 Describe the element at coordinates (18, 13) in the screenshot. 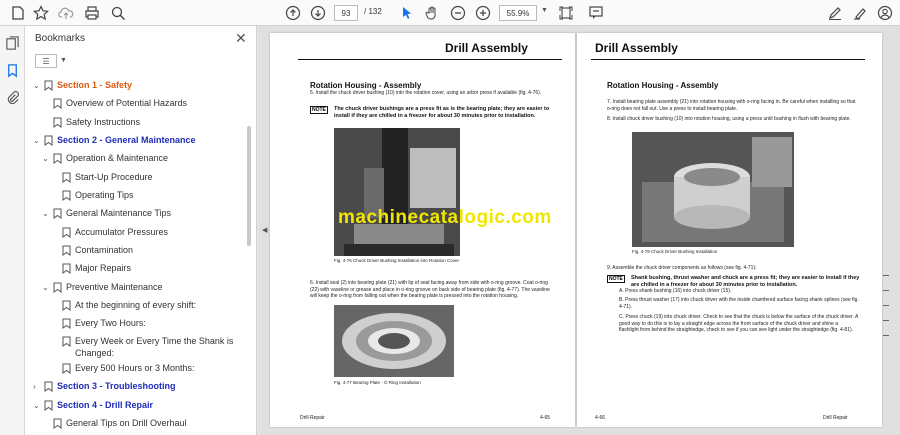

I see `home-icon` at that location.